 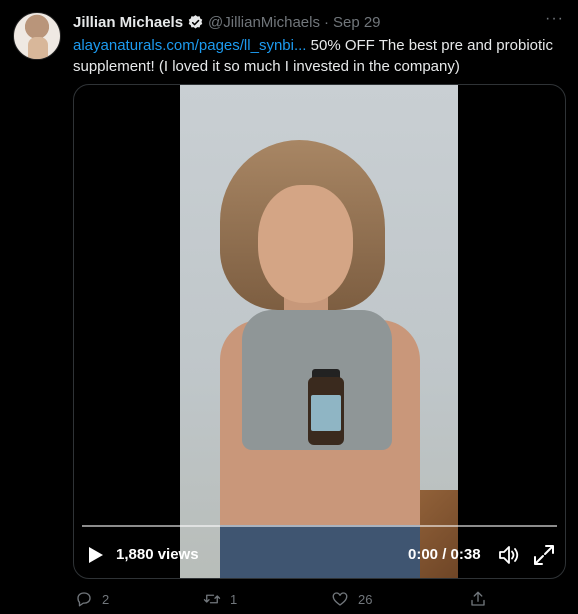 What do you see at coordinates (264, 22) in the screenshot?
I see `author-handle: @JillianMichaels` at bounding box center [264, 22].